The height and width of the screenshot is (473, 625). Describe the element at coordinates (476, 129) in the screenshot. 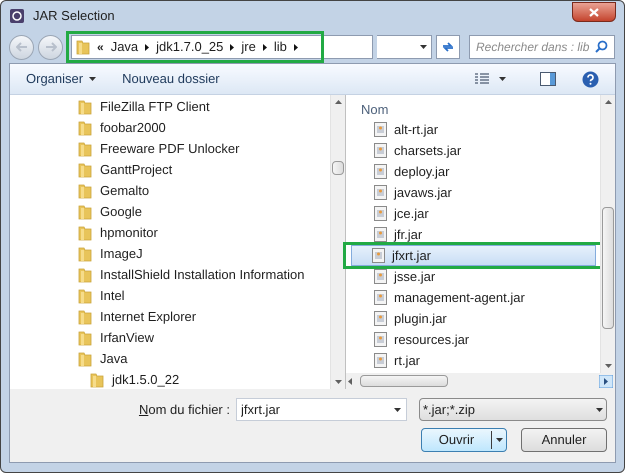

I see `file-item: alt-rt.jar` at that location.